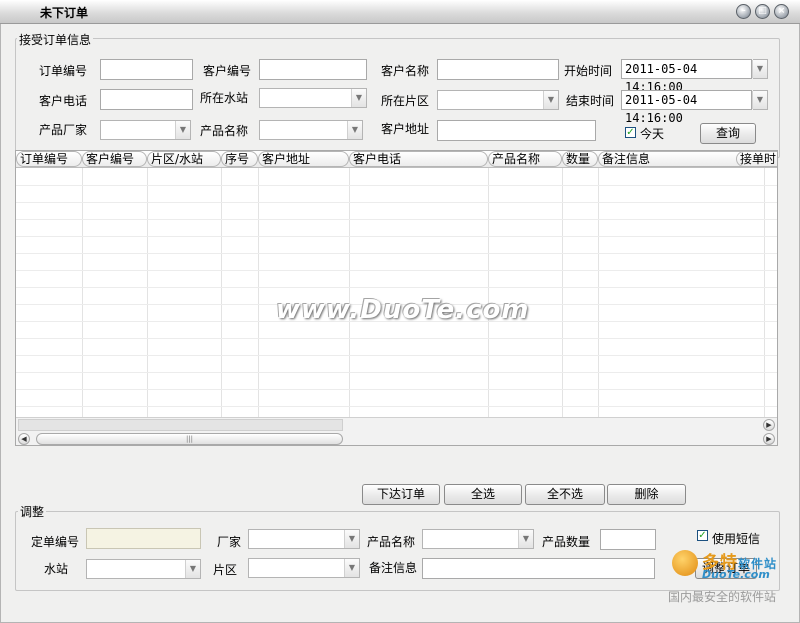  What do you see at coordinates (396, 431) in the screenshot?
I see `horizontal-scrollbar: ▶ ◀ ||| ▶` at bounding box center [396, 431].